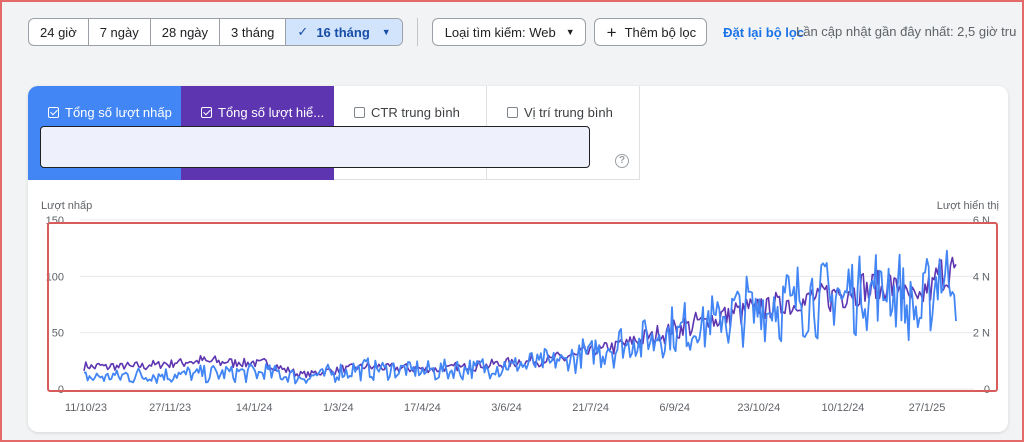 This screenshot has height=442, width=1024. I want to click on x-tick-label: 27/11/23, so click(170, 408).